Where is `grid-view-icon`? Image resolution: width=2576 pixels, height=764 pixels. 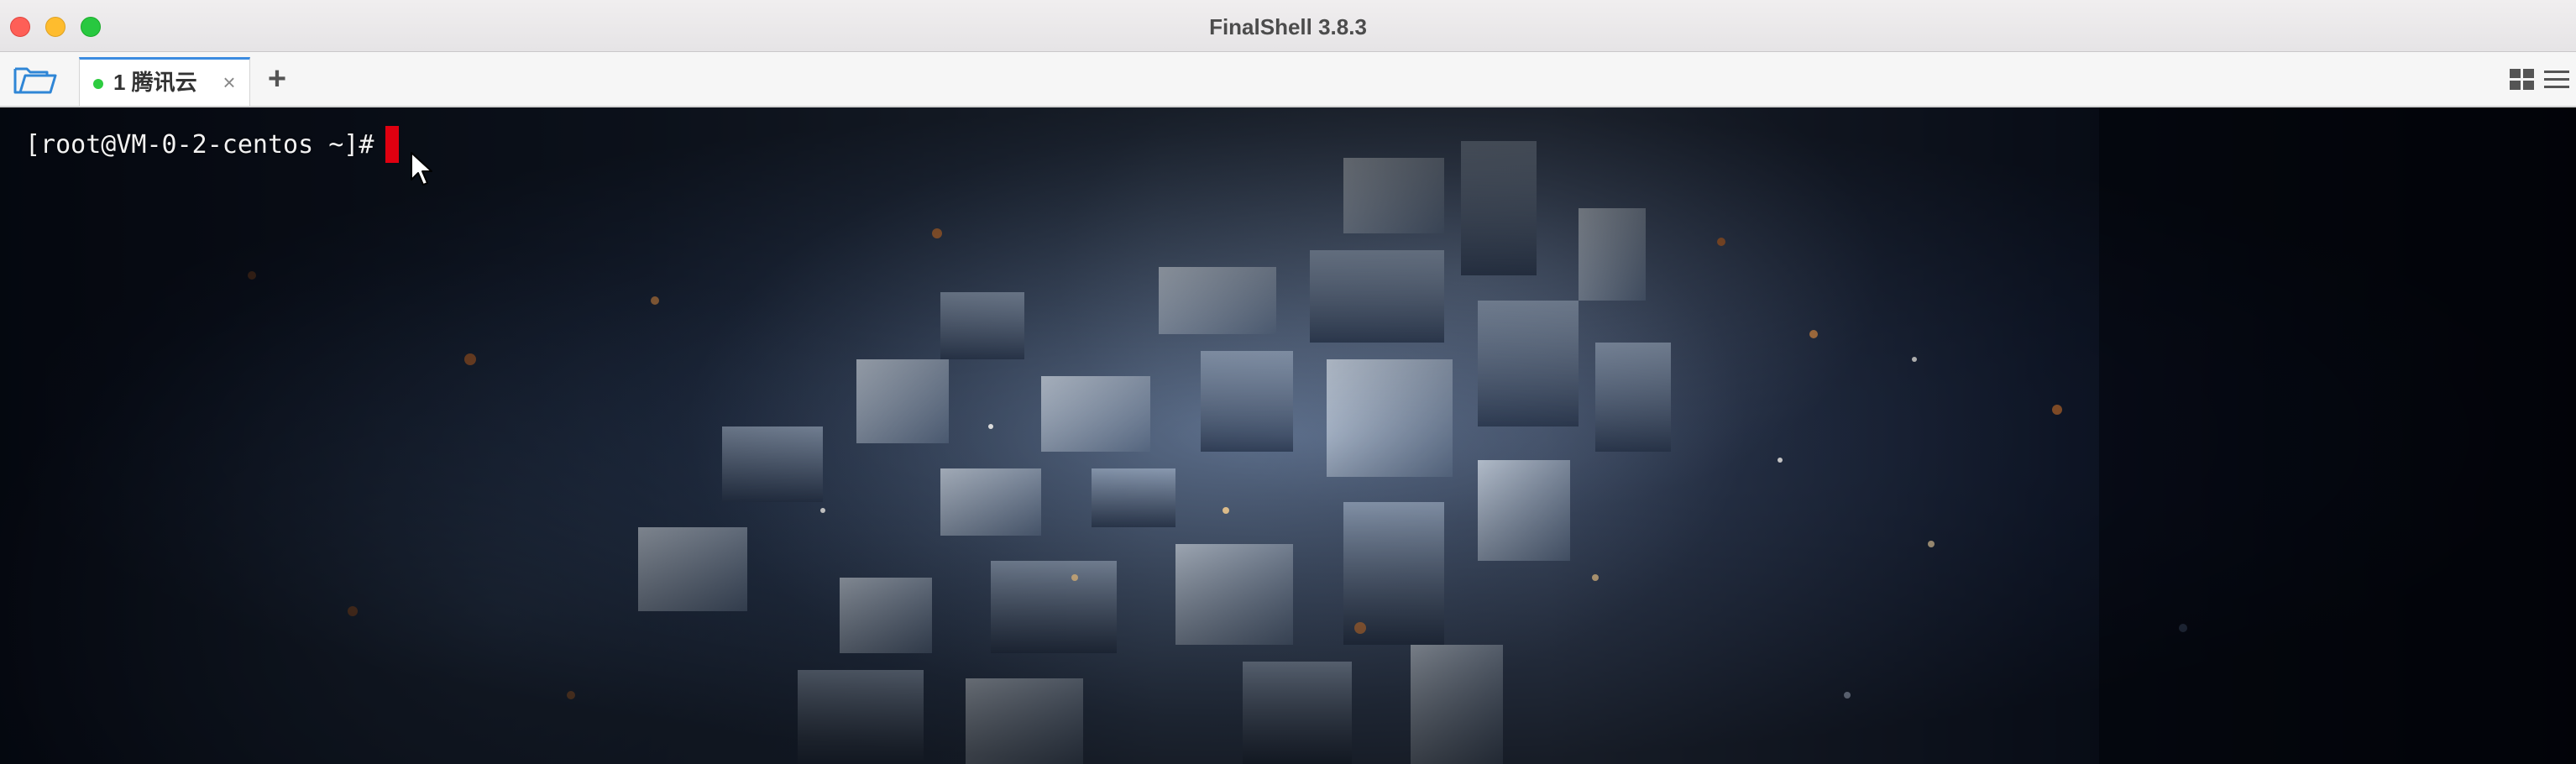
grid-view-icon is located at coordinates (2522, 79).